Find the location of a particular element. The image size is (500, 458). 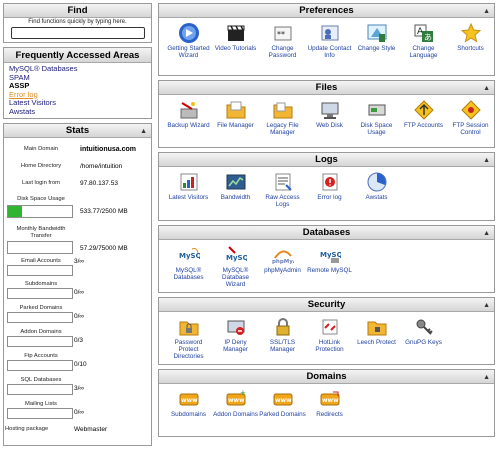

contact-icon is located at coordinates (330, 33).